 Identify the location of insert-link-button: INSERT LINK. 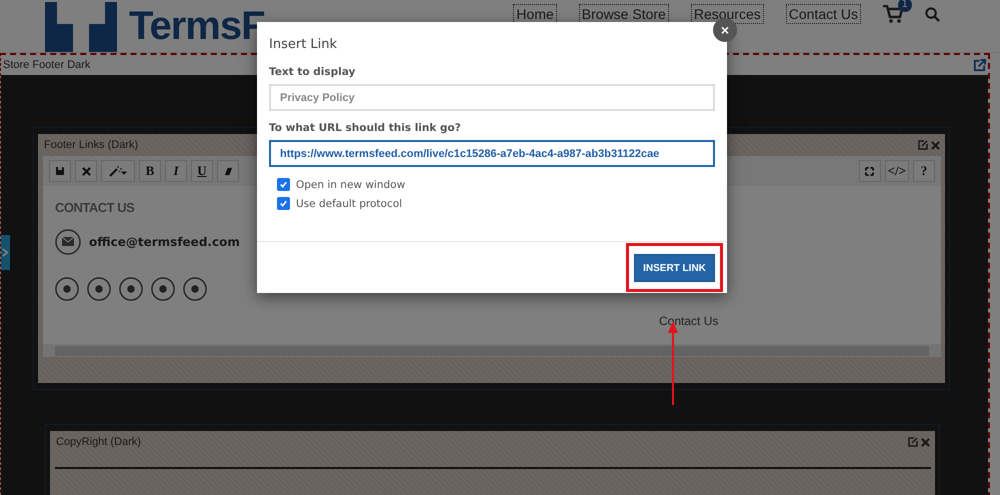
(674, 268).